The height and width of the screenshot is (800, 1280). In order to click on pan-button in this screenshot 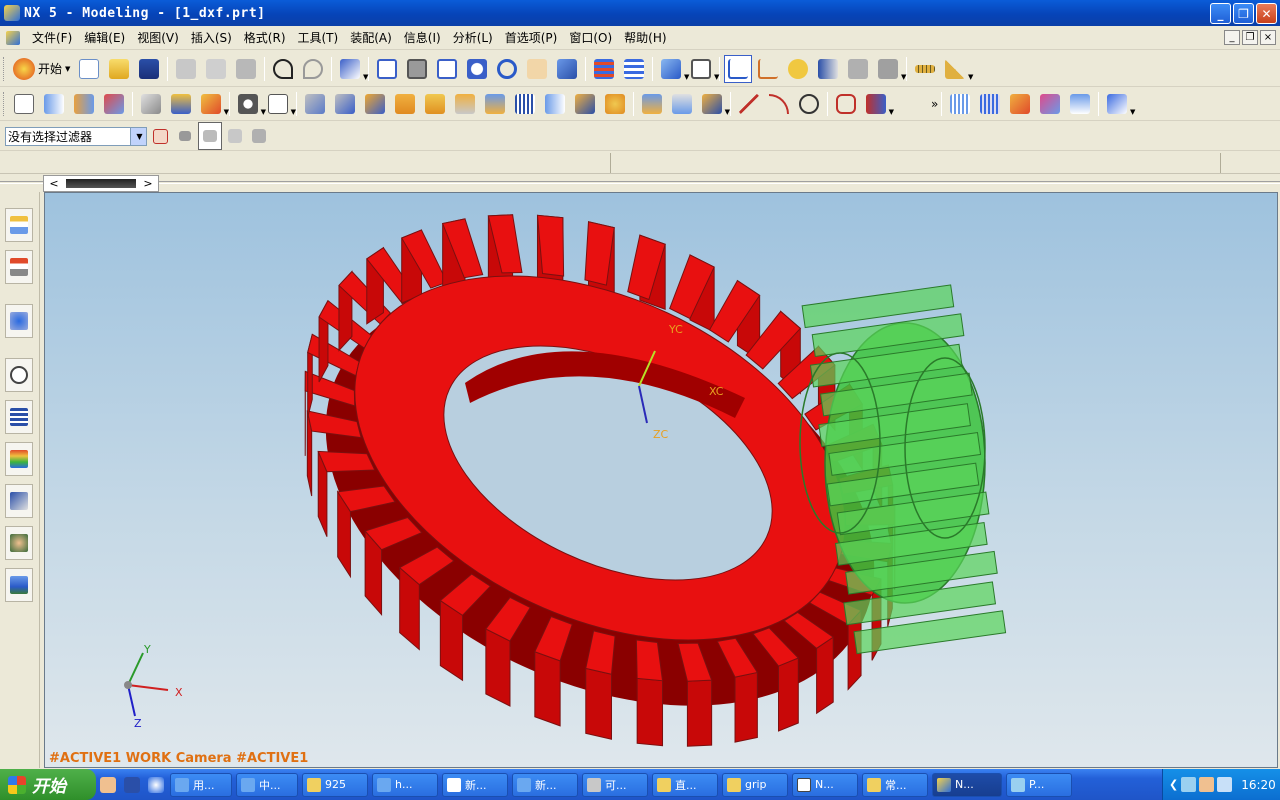, I will do `click(537, 69)`.